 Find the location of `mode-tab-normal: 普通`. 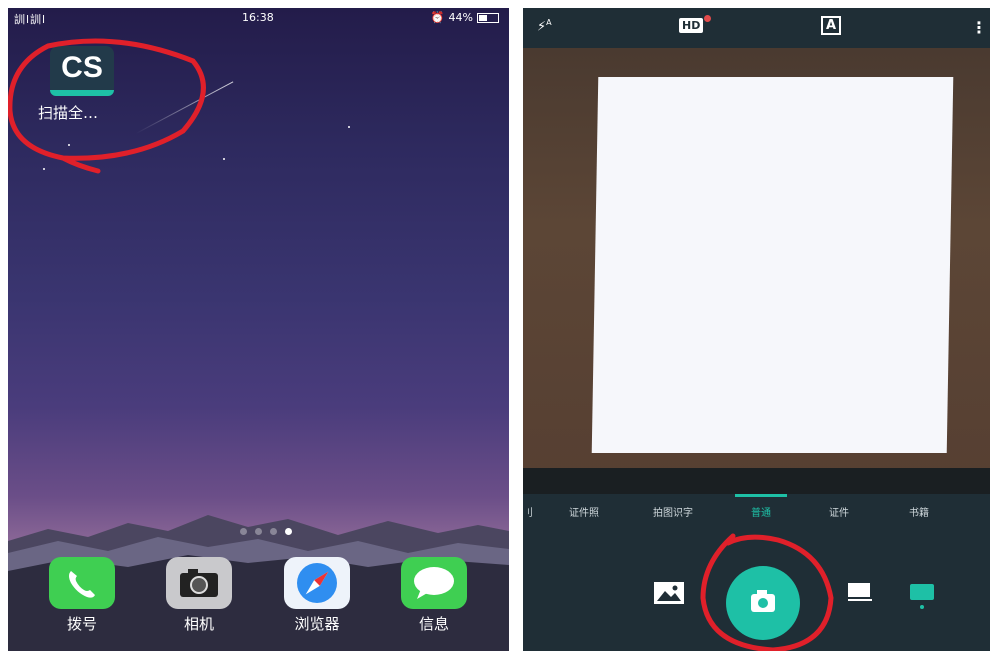

mode-tab-normal: 普通 is located at coordinates (761, 511).